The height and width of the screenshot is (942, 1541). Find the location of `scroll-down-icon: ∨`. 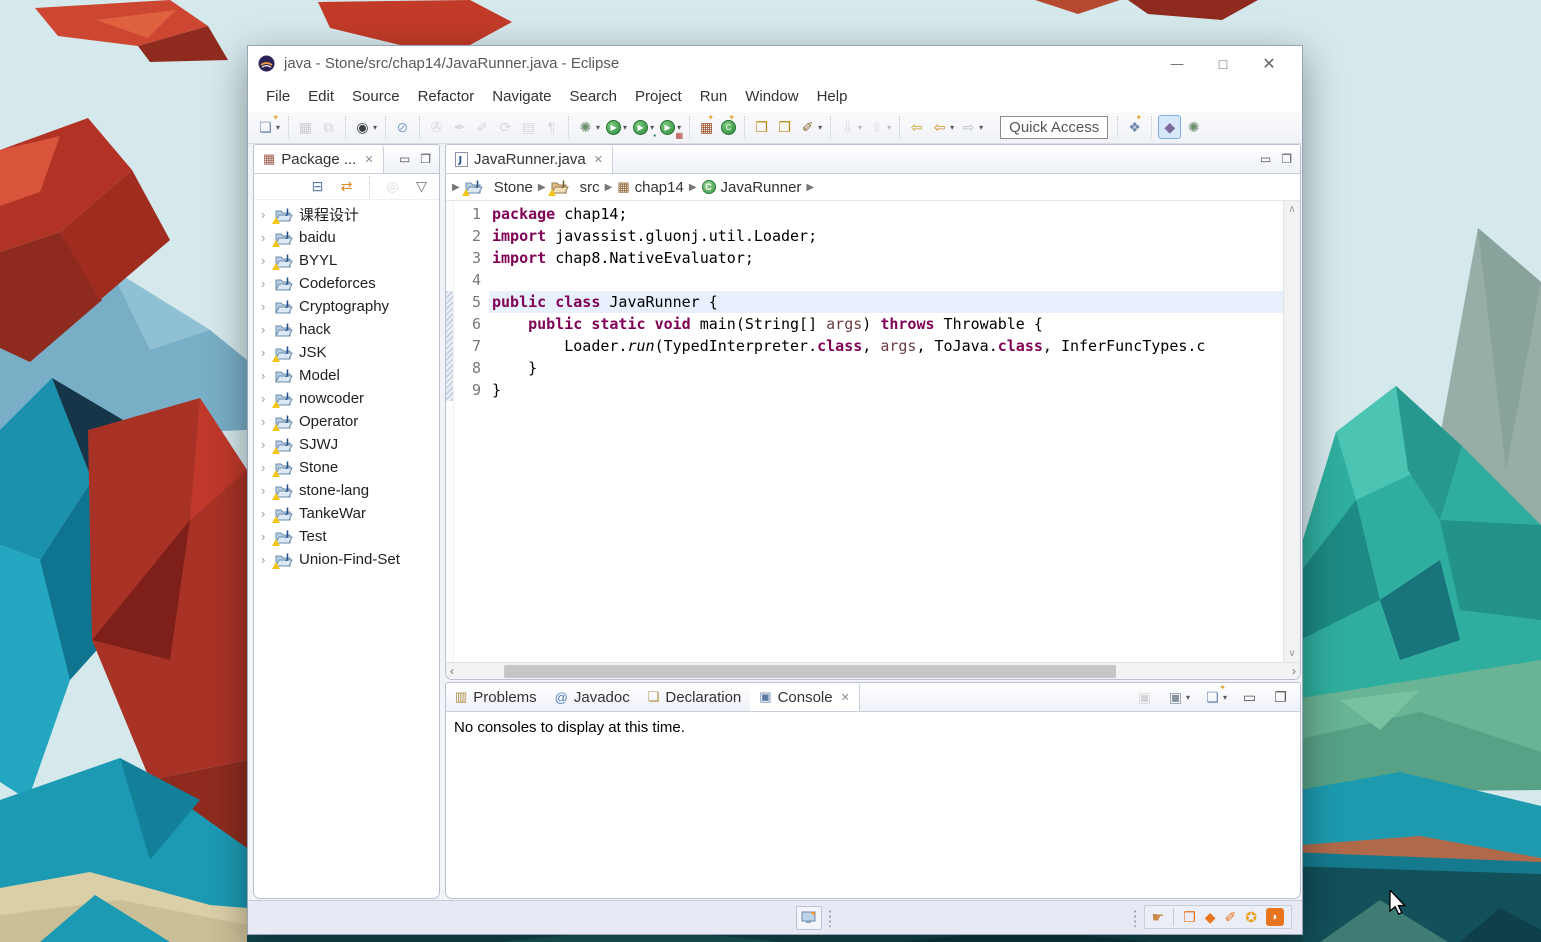

scroll-down-icon: ∨ is located at coordinates (1291, 653).